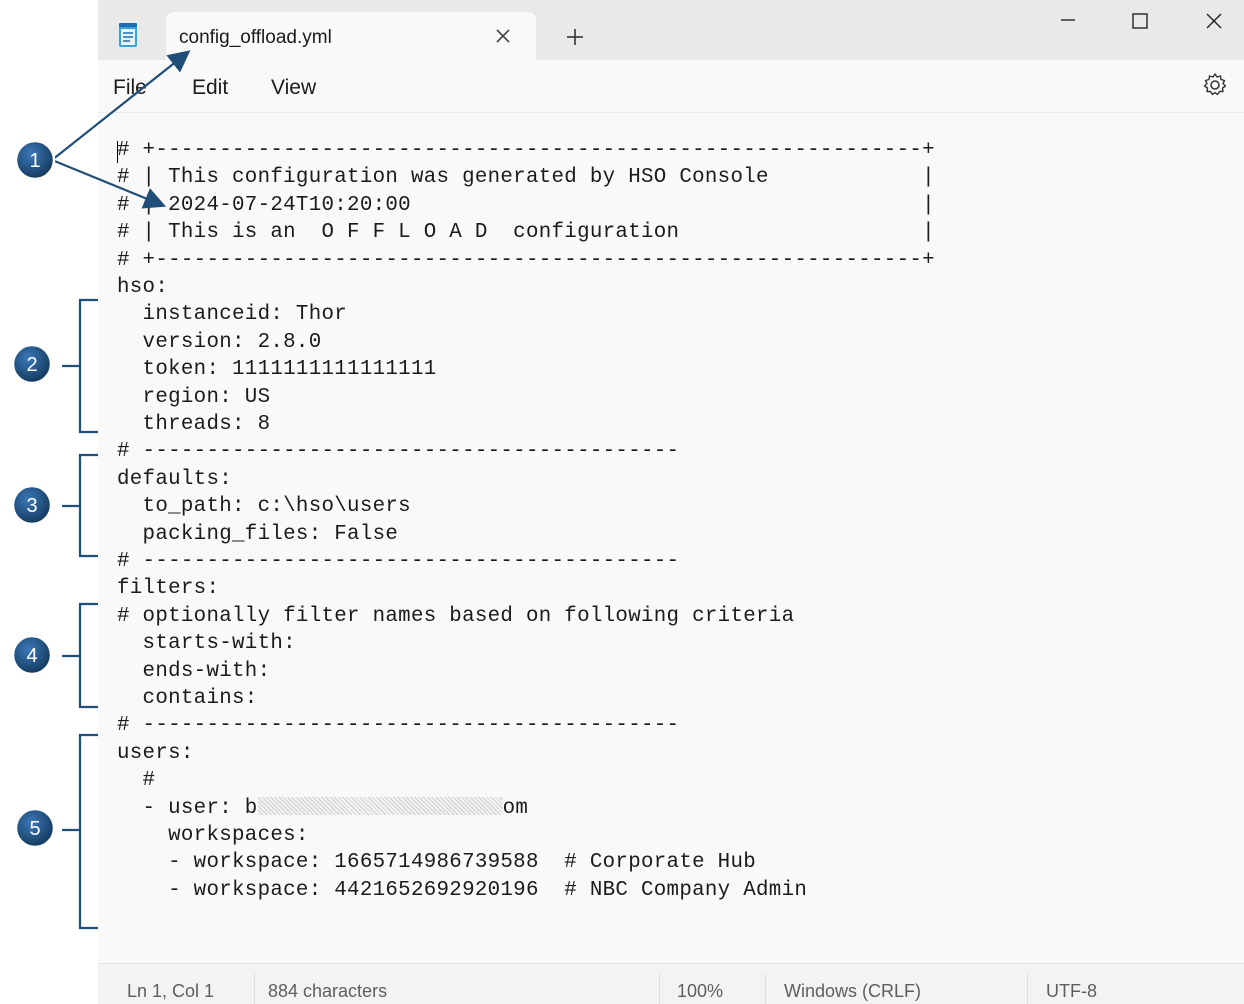 Image resolution: width=1244 pixels, height=1004 pixels. Describe the element at coordinates (171, 991) in the screenshot. I see `status-position: Ln 1, Col 1` at that location.